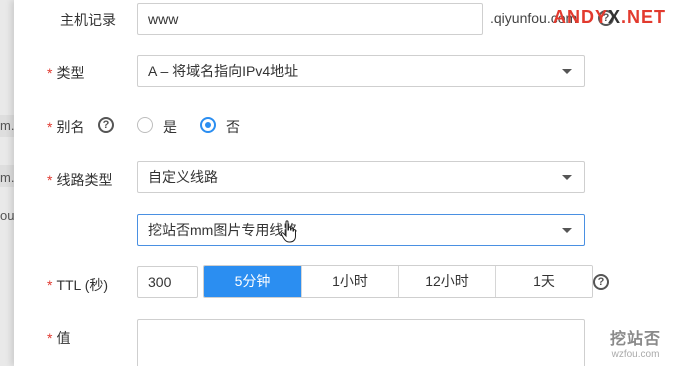 The image size is (680, 366). Describe the element at coordinates (361, 230) in the screenshot. I see `custom-line-select: 挖站否mm图片专用线路` at that location.